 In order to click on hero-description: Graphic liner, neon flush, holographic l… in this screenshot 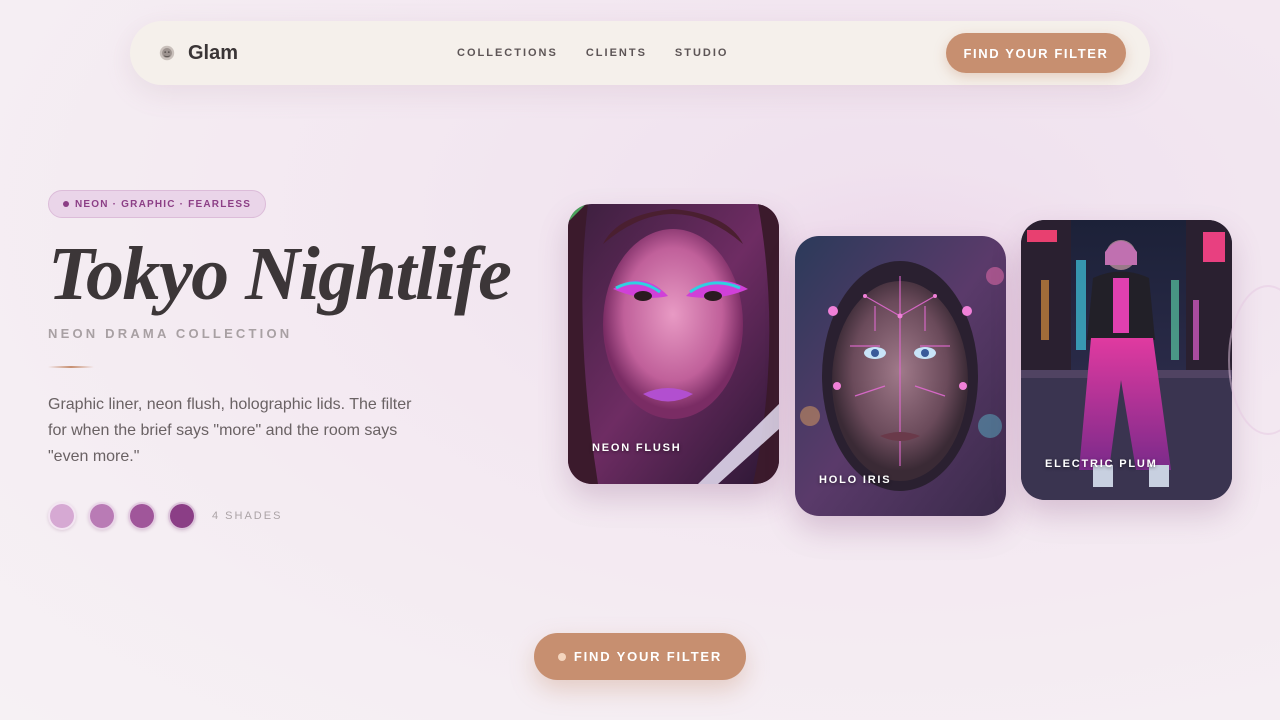, I will do `click(230, 430)`.